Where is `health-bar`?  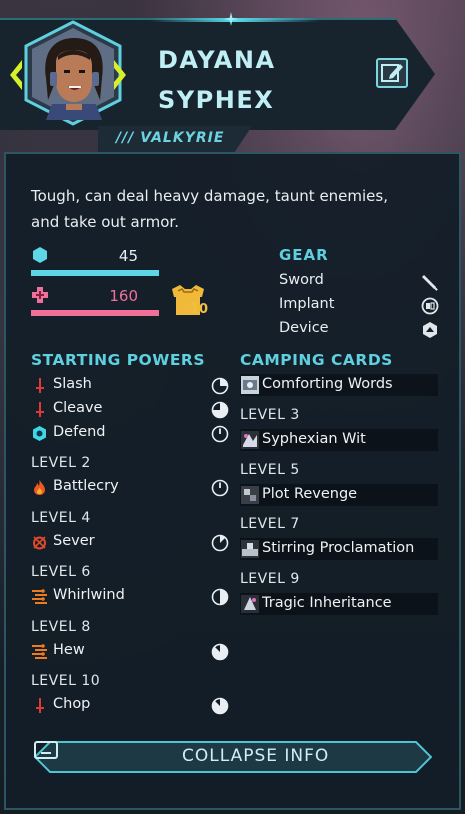
health-bar is located at coordinates (95, 313).